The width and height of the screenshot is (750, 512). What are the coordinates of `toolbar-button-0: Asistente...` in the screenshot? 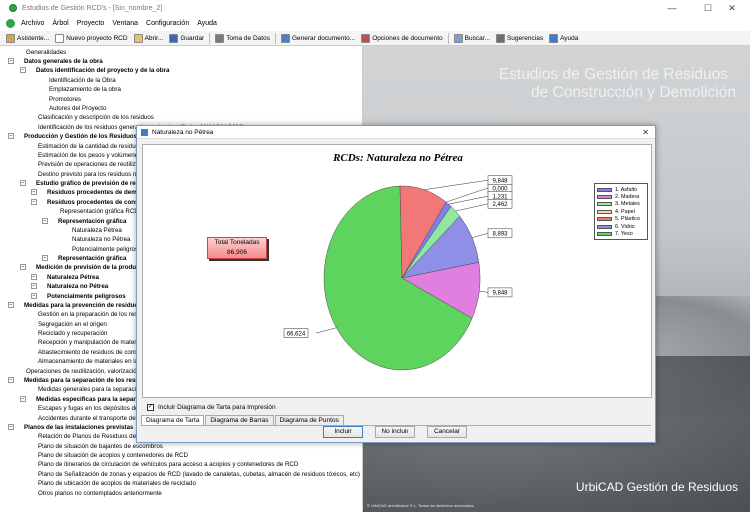 It's located at (27, 38).